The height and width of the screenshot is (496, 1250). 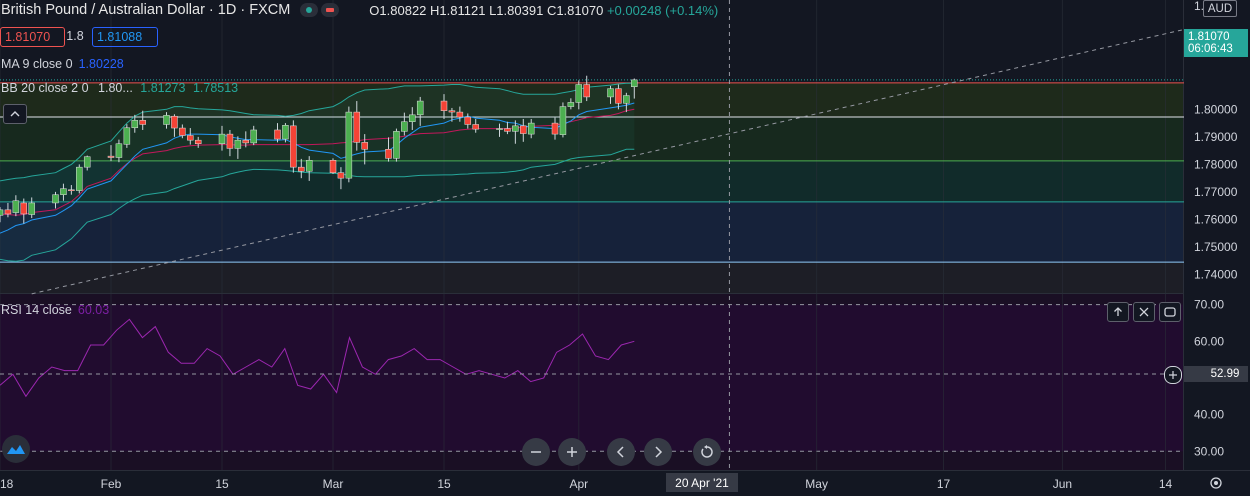 I want to click on add-alert-button, so click(x=1173, y=375).